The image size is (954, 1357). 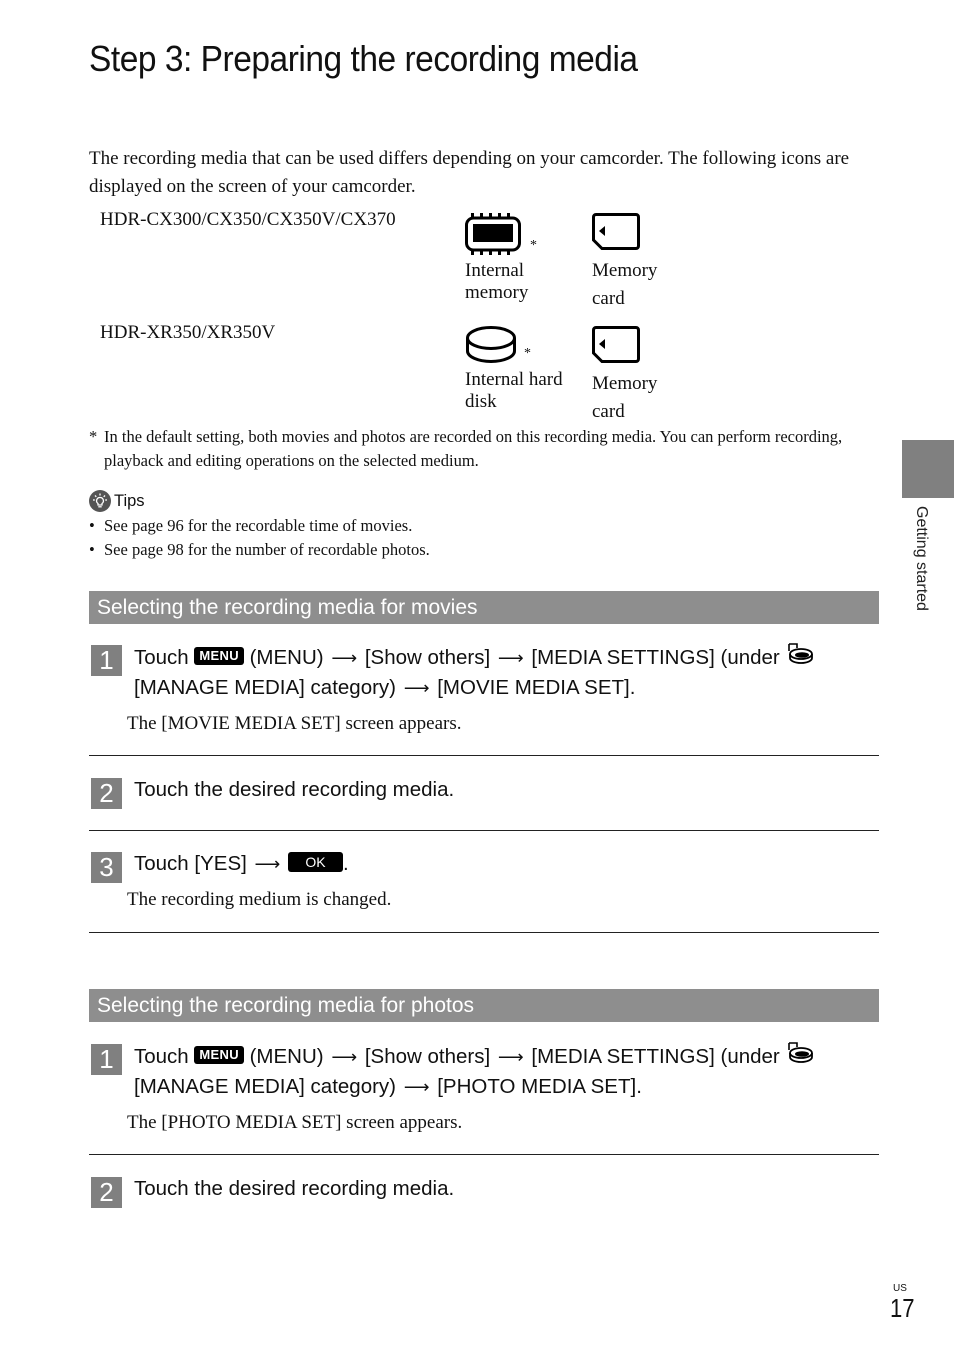 I want to click on label-line: disk, so click(x=481, y=401).